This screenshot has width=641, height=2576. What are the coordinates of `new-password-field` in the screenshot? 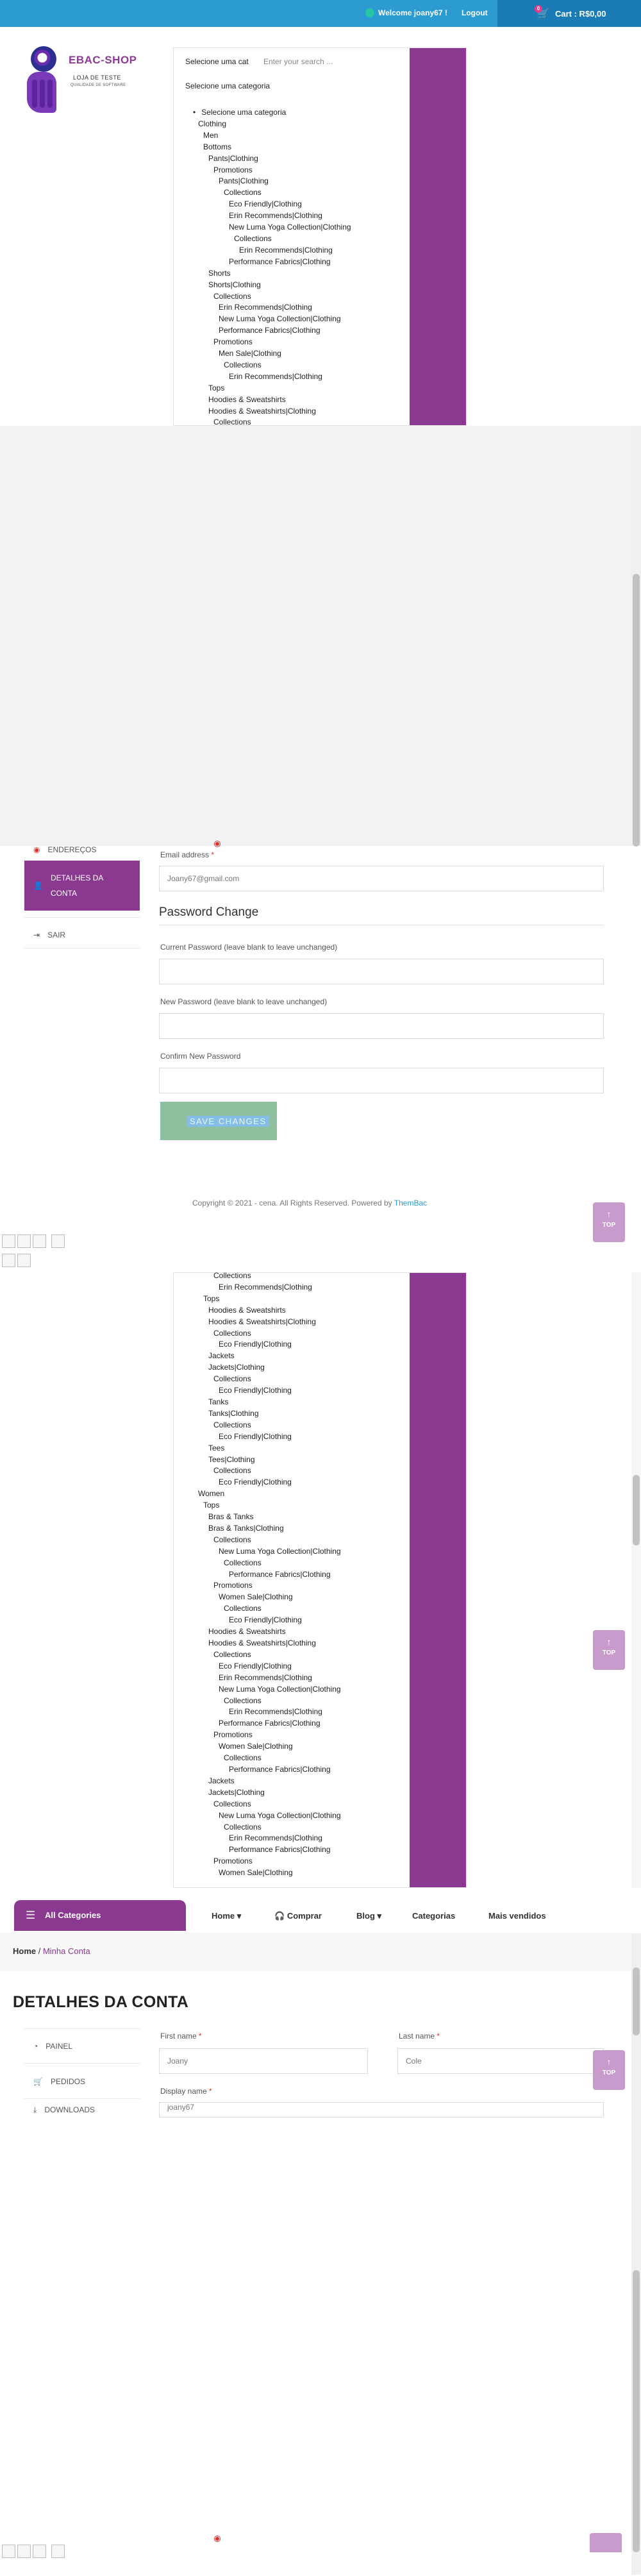 It's located at (382, 1026).